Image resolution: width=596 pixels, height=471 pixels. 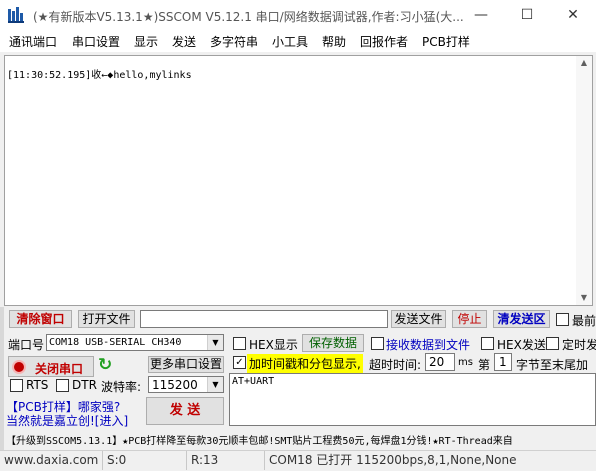 What do you see at coordinates (527, 15) in the screenshot?
I see `maximize-button: ☐` at bounding box center [527, 15].